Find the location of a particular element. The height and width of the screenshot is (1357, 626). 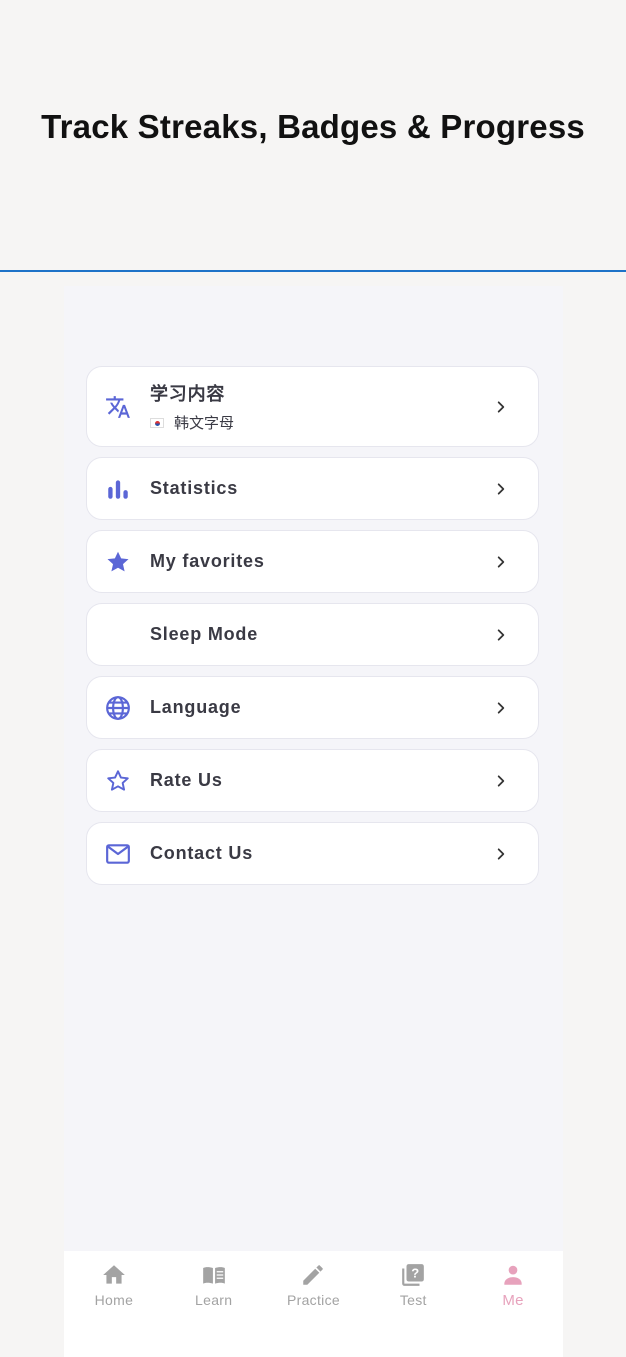

menu-item-sleep-mode: Sleep Mode is located at coordinates (312, 634).